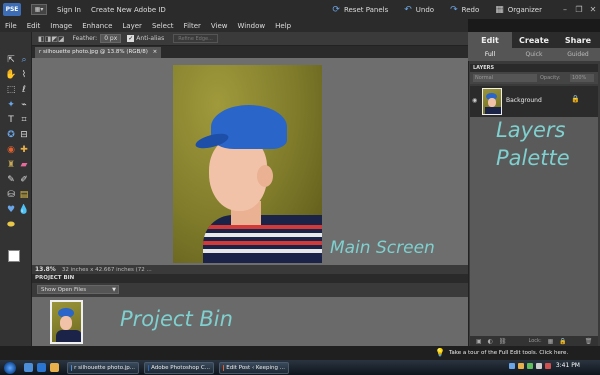 The width and height of the screenshot is (600, 375). I want to click on lock-icon: 🔒, so click(575, 99).